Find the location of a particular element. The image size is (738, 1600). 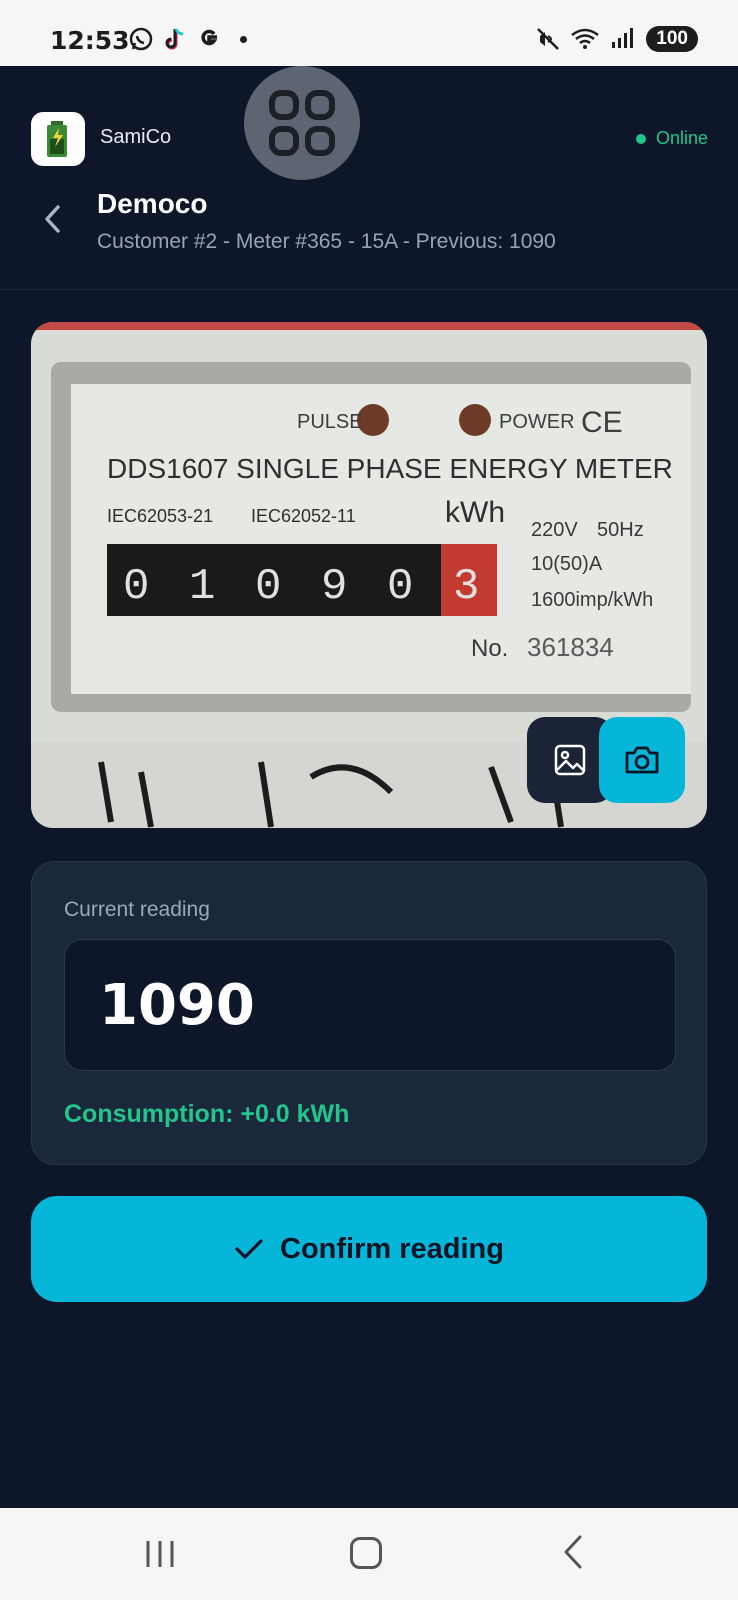

spec-frequency: 50Hz is located at coordinates (620, 530).